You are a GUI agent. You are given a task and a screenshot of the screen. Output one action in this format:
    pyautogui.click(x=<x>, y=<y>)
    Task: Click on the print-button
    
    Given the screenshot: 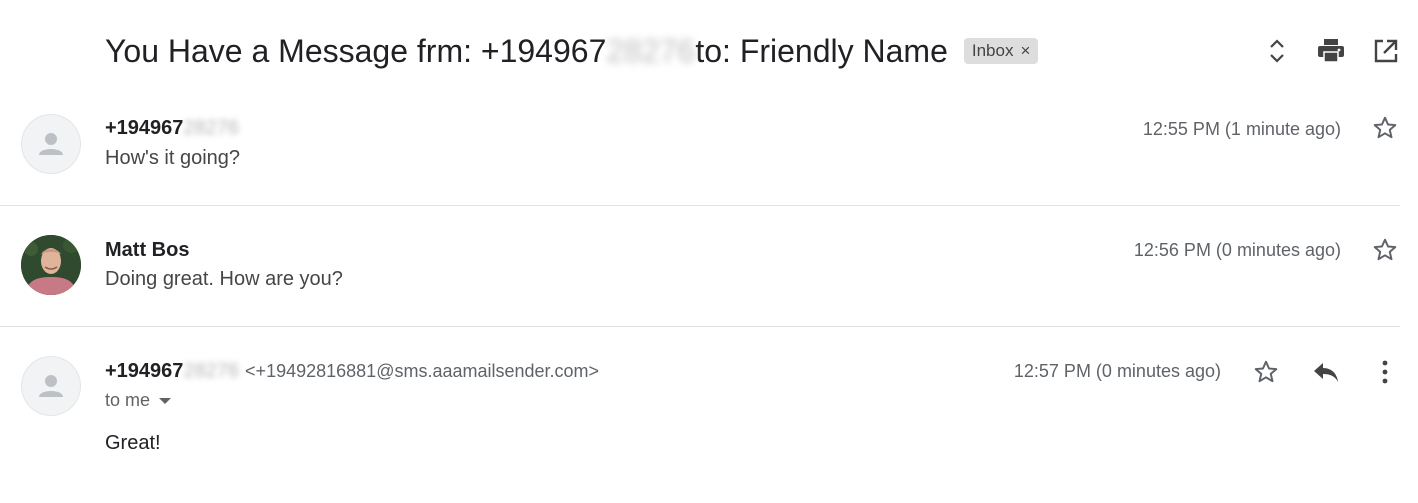 What is the action you would take?
    pyautogui.click(x=1331, y=51)
    